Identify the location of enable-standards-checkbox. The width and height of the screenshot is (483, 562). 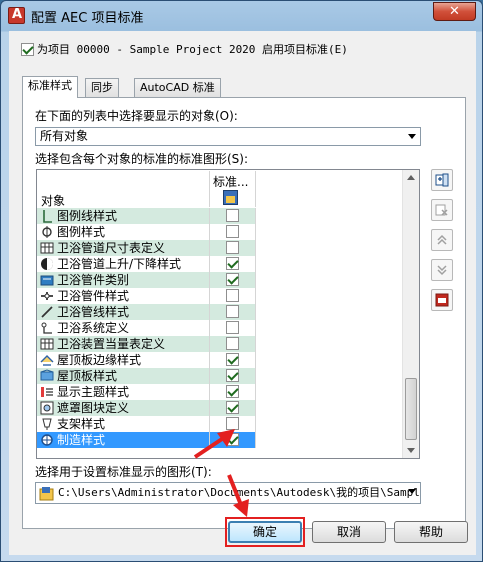
(27, 49).